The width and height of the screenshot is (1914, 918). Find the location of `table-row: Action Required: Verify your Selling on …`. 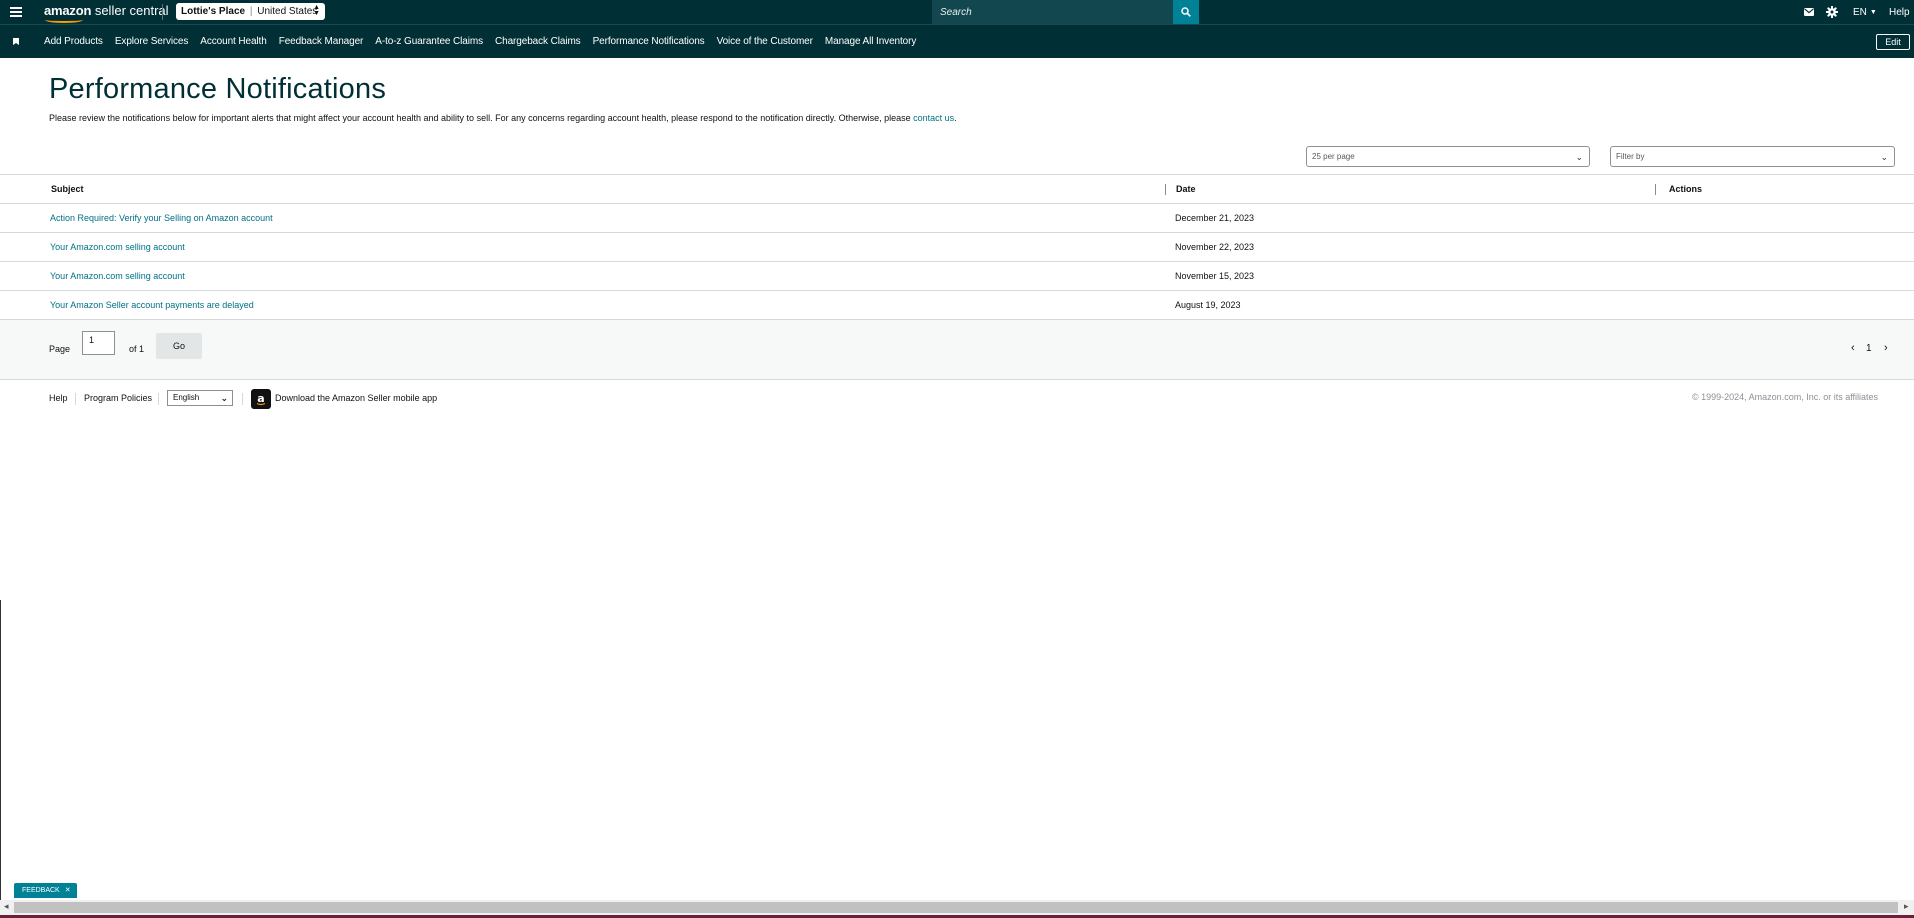

table-row: Action Required: Verify your Selling on … is located at coordinates (957, 218).